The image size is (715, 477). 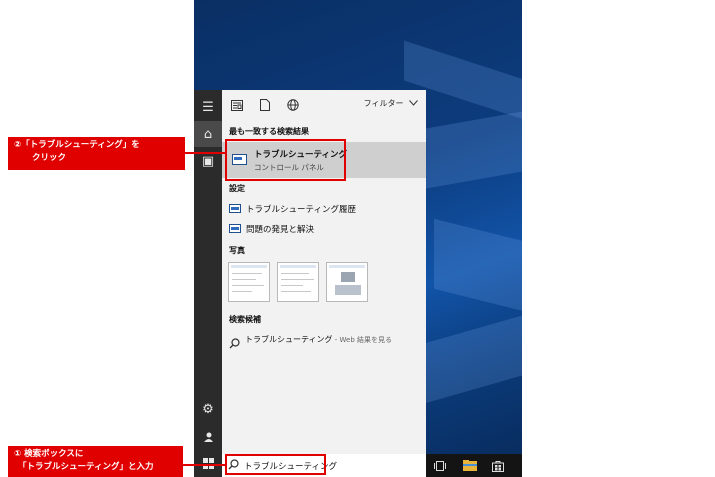 What do you see at coordinates (49, 158) in the screenshot?
I see `step2-line2: クリック` at bounding box center [49, 158].